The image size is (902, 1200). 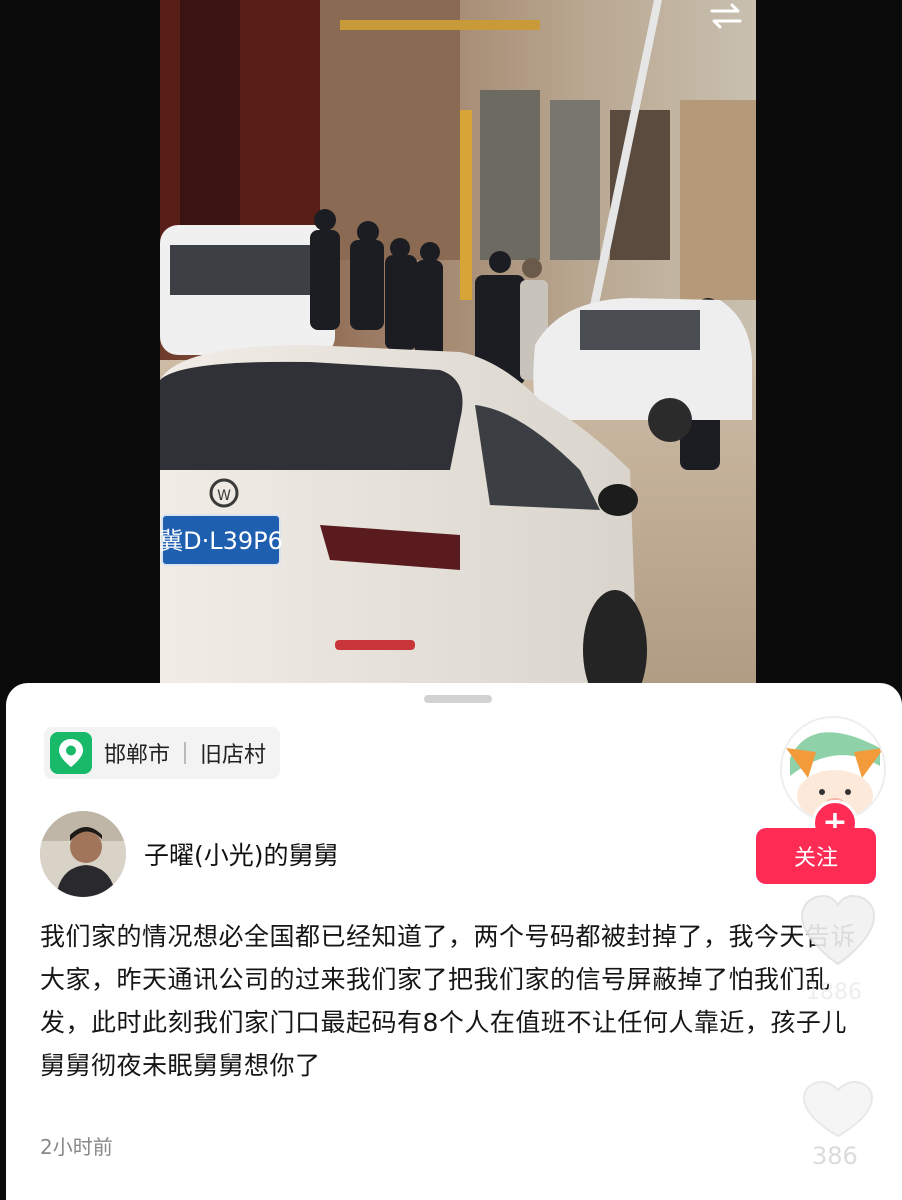 I want to click on follow-button: 关注, so click(x=816, y=856).